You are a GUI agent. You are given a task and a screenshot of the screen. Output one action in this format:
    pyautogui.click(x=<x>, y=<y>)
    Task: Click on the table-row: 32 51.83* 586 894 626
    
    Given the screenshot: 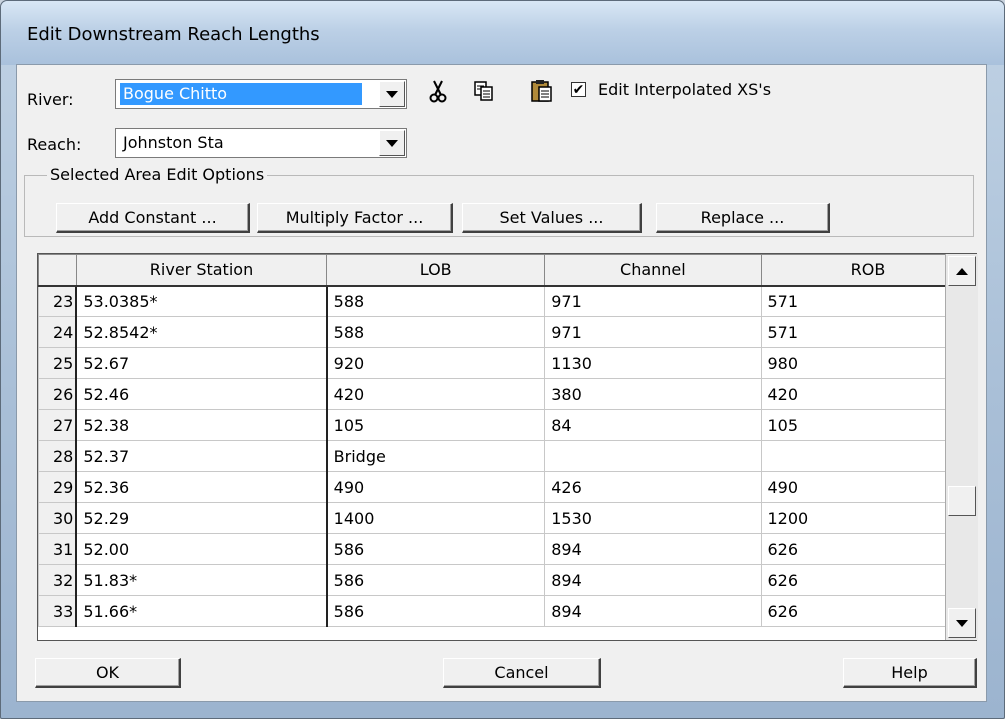 What is the action you would take?
    pyautogui.click(x=507, y=580)
    